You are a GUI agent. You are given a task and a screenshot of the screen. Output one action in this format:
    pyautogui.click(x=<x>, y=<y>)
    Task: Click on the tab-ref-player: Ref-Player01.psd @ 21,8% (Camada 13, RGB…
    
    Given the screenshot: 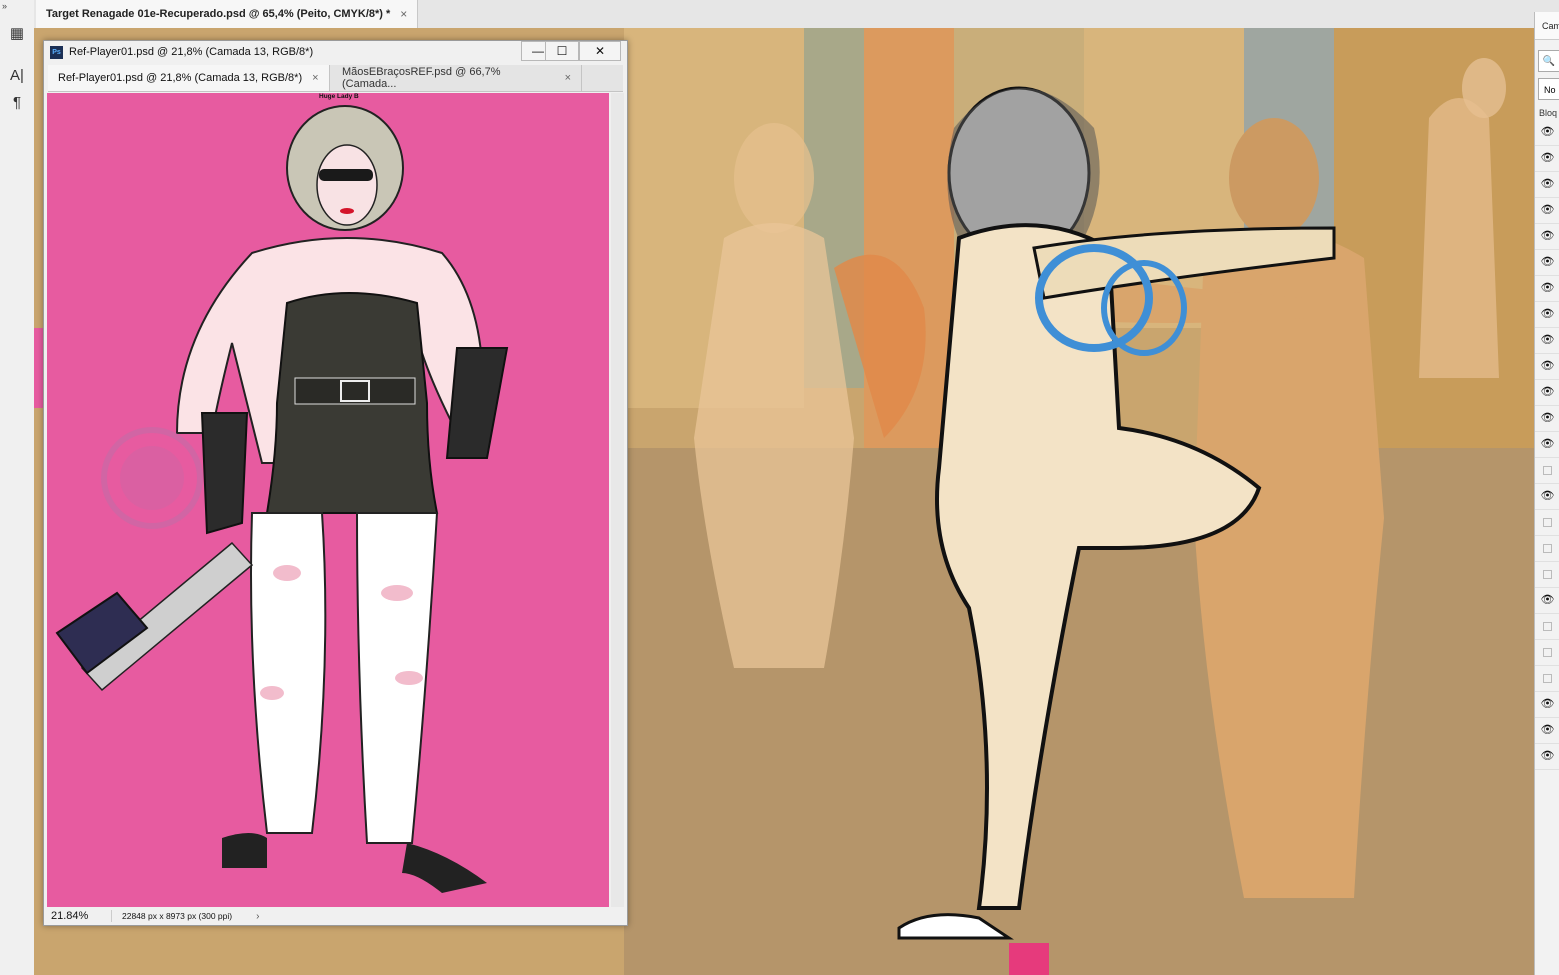 What is the action you would take?
    pyautogui.click(x=189, y=78)
    